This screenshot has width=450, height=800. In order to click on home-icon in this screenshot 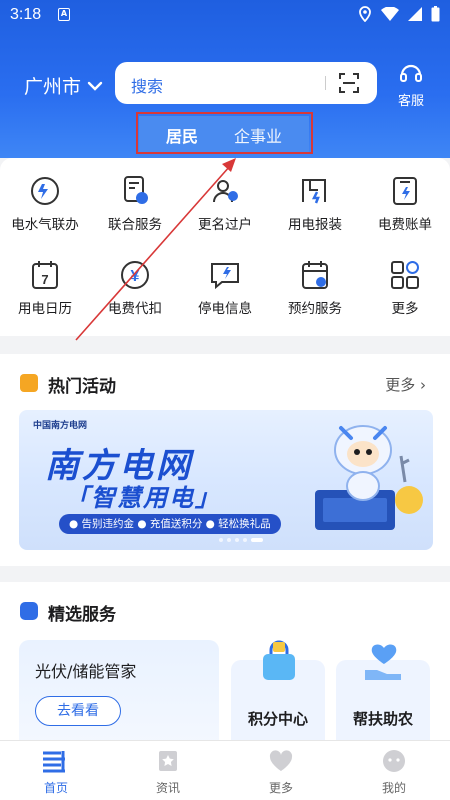, I will do `click(54, 762)`.